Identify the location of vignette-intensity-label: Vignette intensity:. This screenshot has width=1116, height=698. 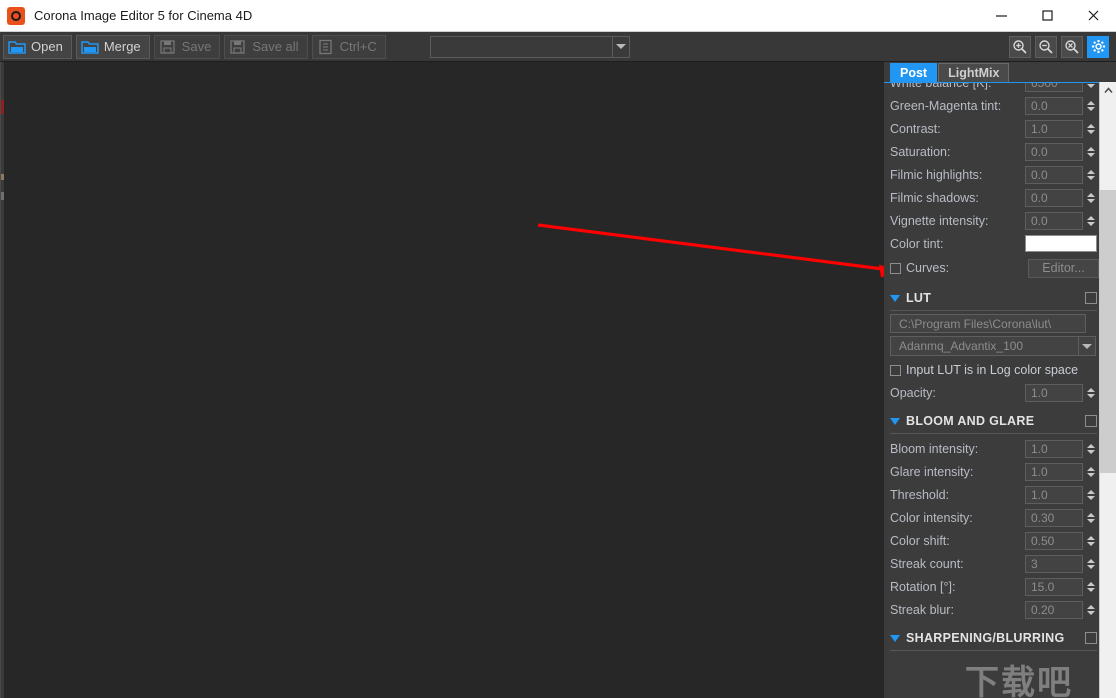
(939, 220).